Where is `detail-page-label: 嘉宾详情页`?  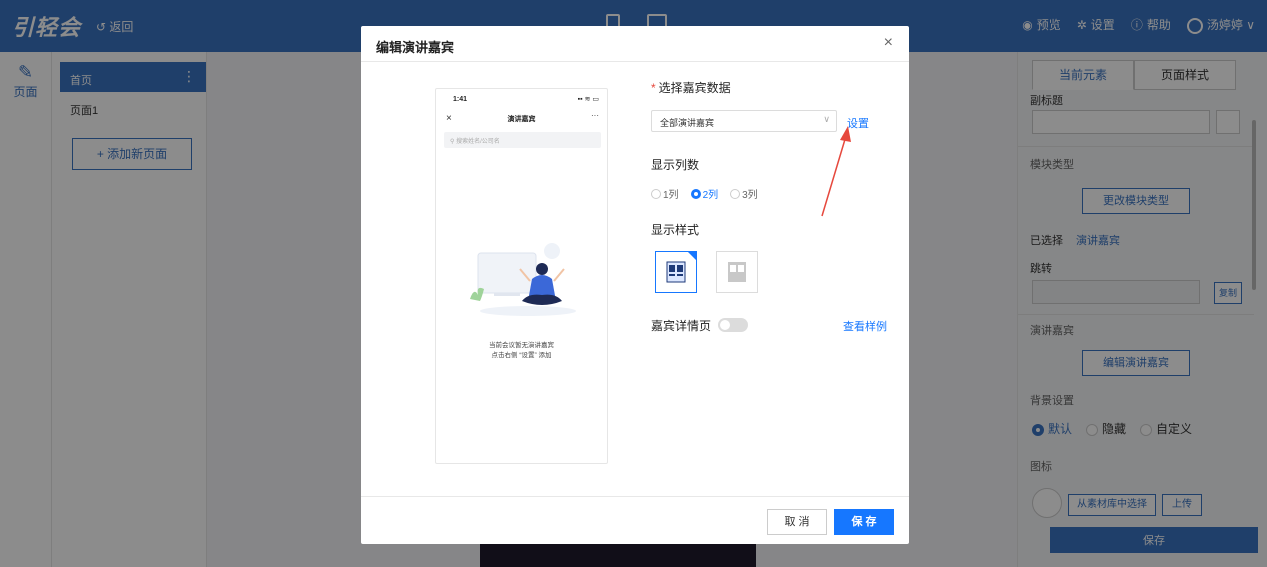
detail-page-label: 嘉宾详情页 is located at coordinates (681, 326).